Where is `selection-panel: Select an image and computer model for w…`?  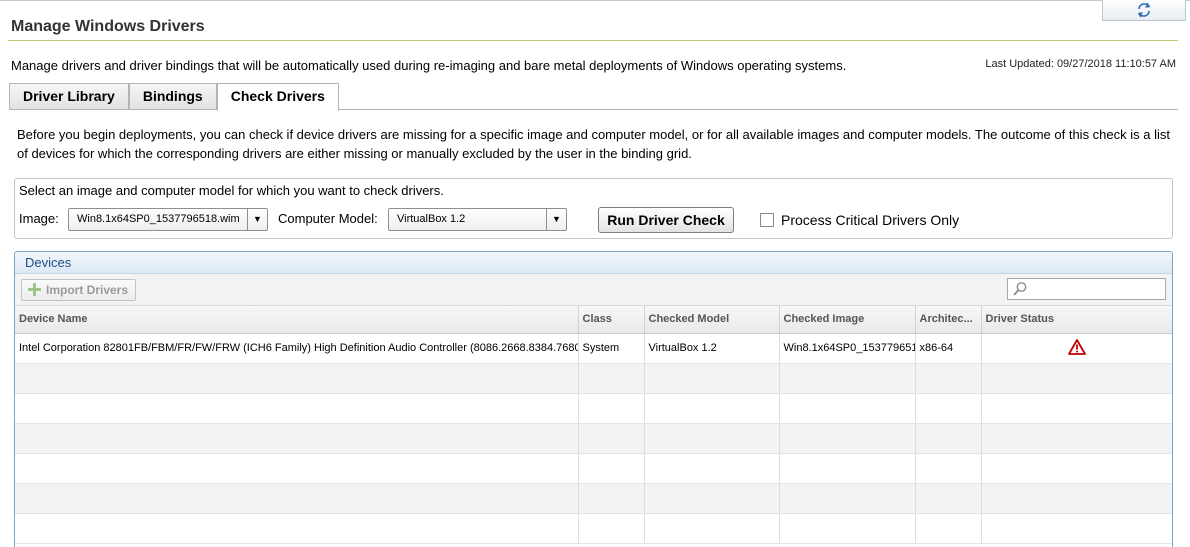
selection-panel: Select an image and computer model for w… is located at coordinates (593, 208).